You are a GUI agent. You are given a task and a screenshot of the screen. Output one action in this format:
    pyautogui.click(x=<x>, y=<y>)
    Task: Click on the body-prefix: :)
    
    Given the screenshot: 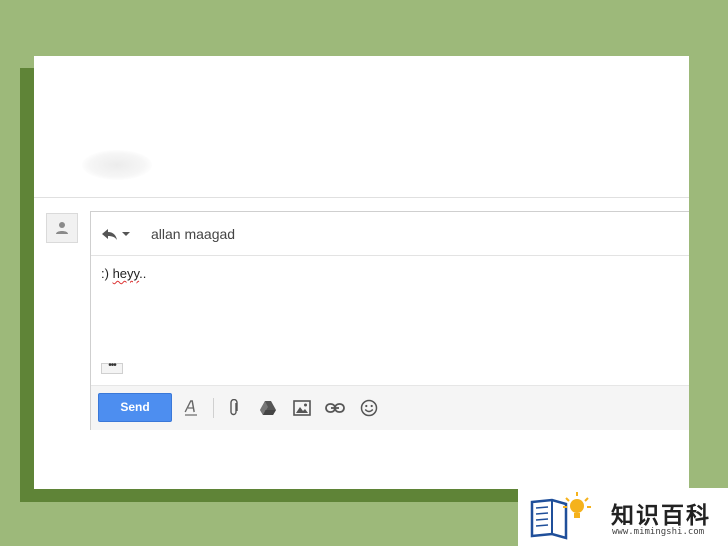 What is the action you would take?
    pyautogui.click(x=105, y=273)
    